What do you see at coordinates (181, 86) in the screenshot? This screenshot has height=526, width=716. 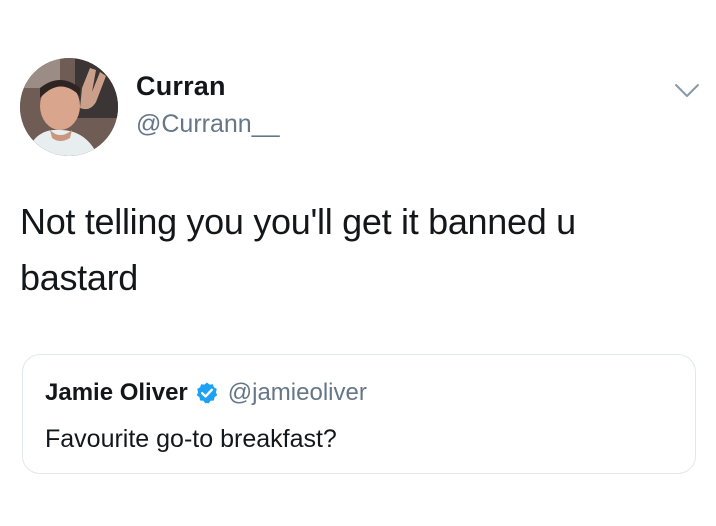 I see `author-name: Curran` at bounding box center [181, 86].